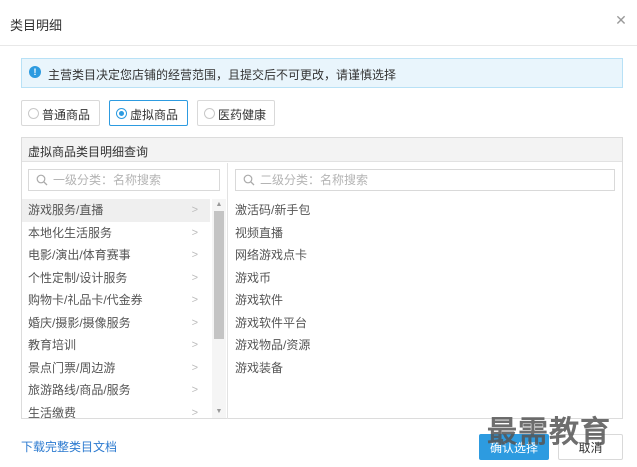 This screenshot has width=637, height=467. Describe the element at coordinates (116, 345) in the screenshot. I see `list-item: 教育培训 >` at that location.